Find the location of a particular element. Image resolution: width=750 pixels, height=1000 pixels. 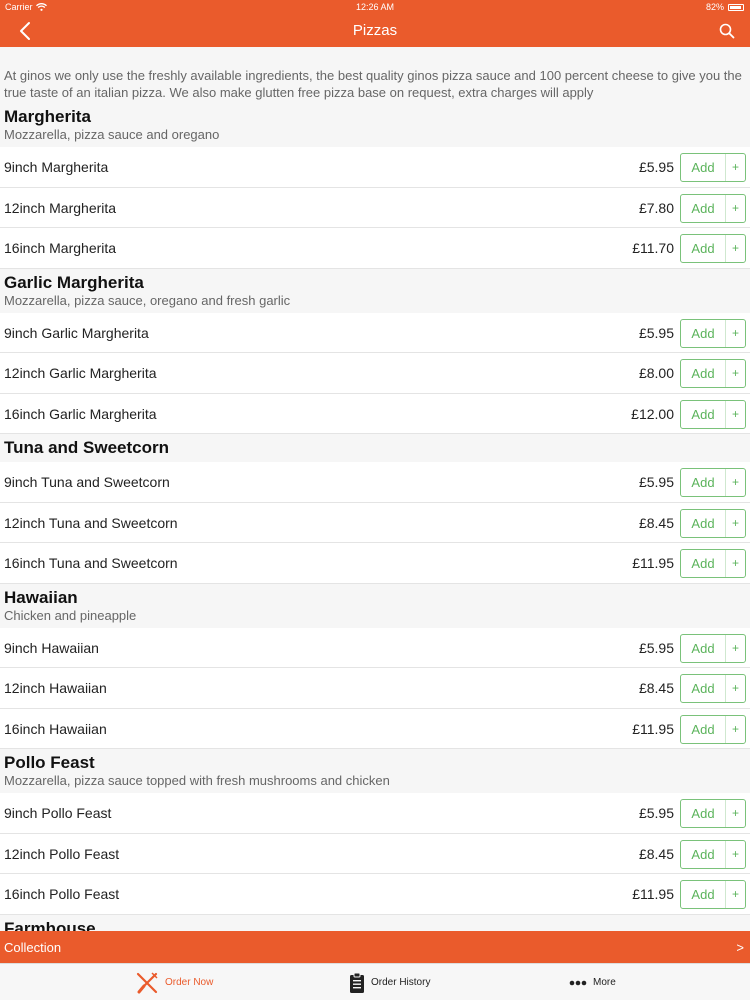

clock: 12:26 AM is located at coordinates (375, 7).